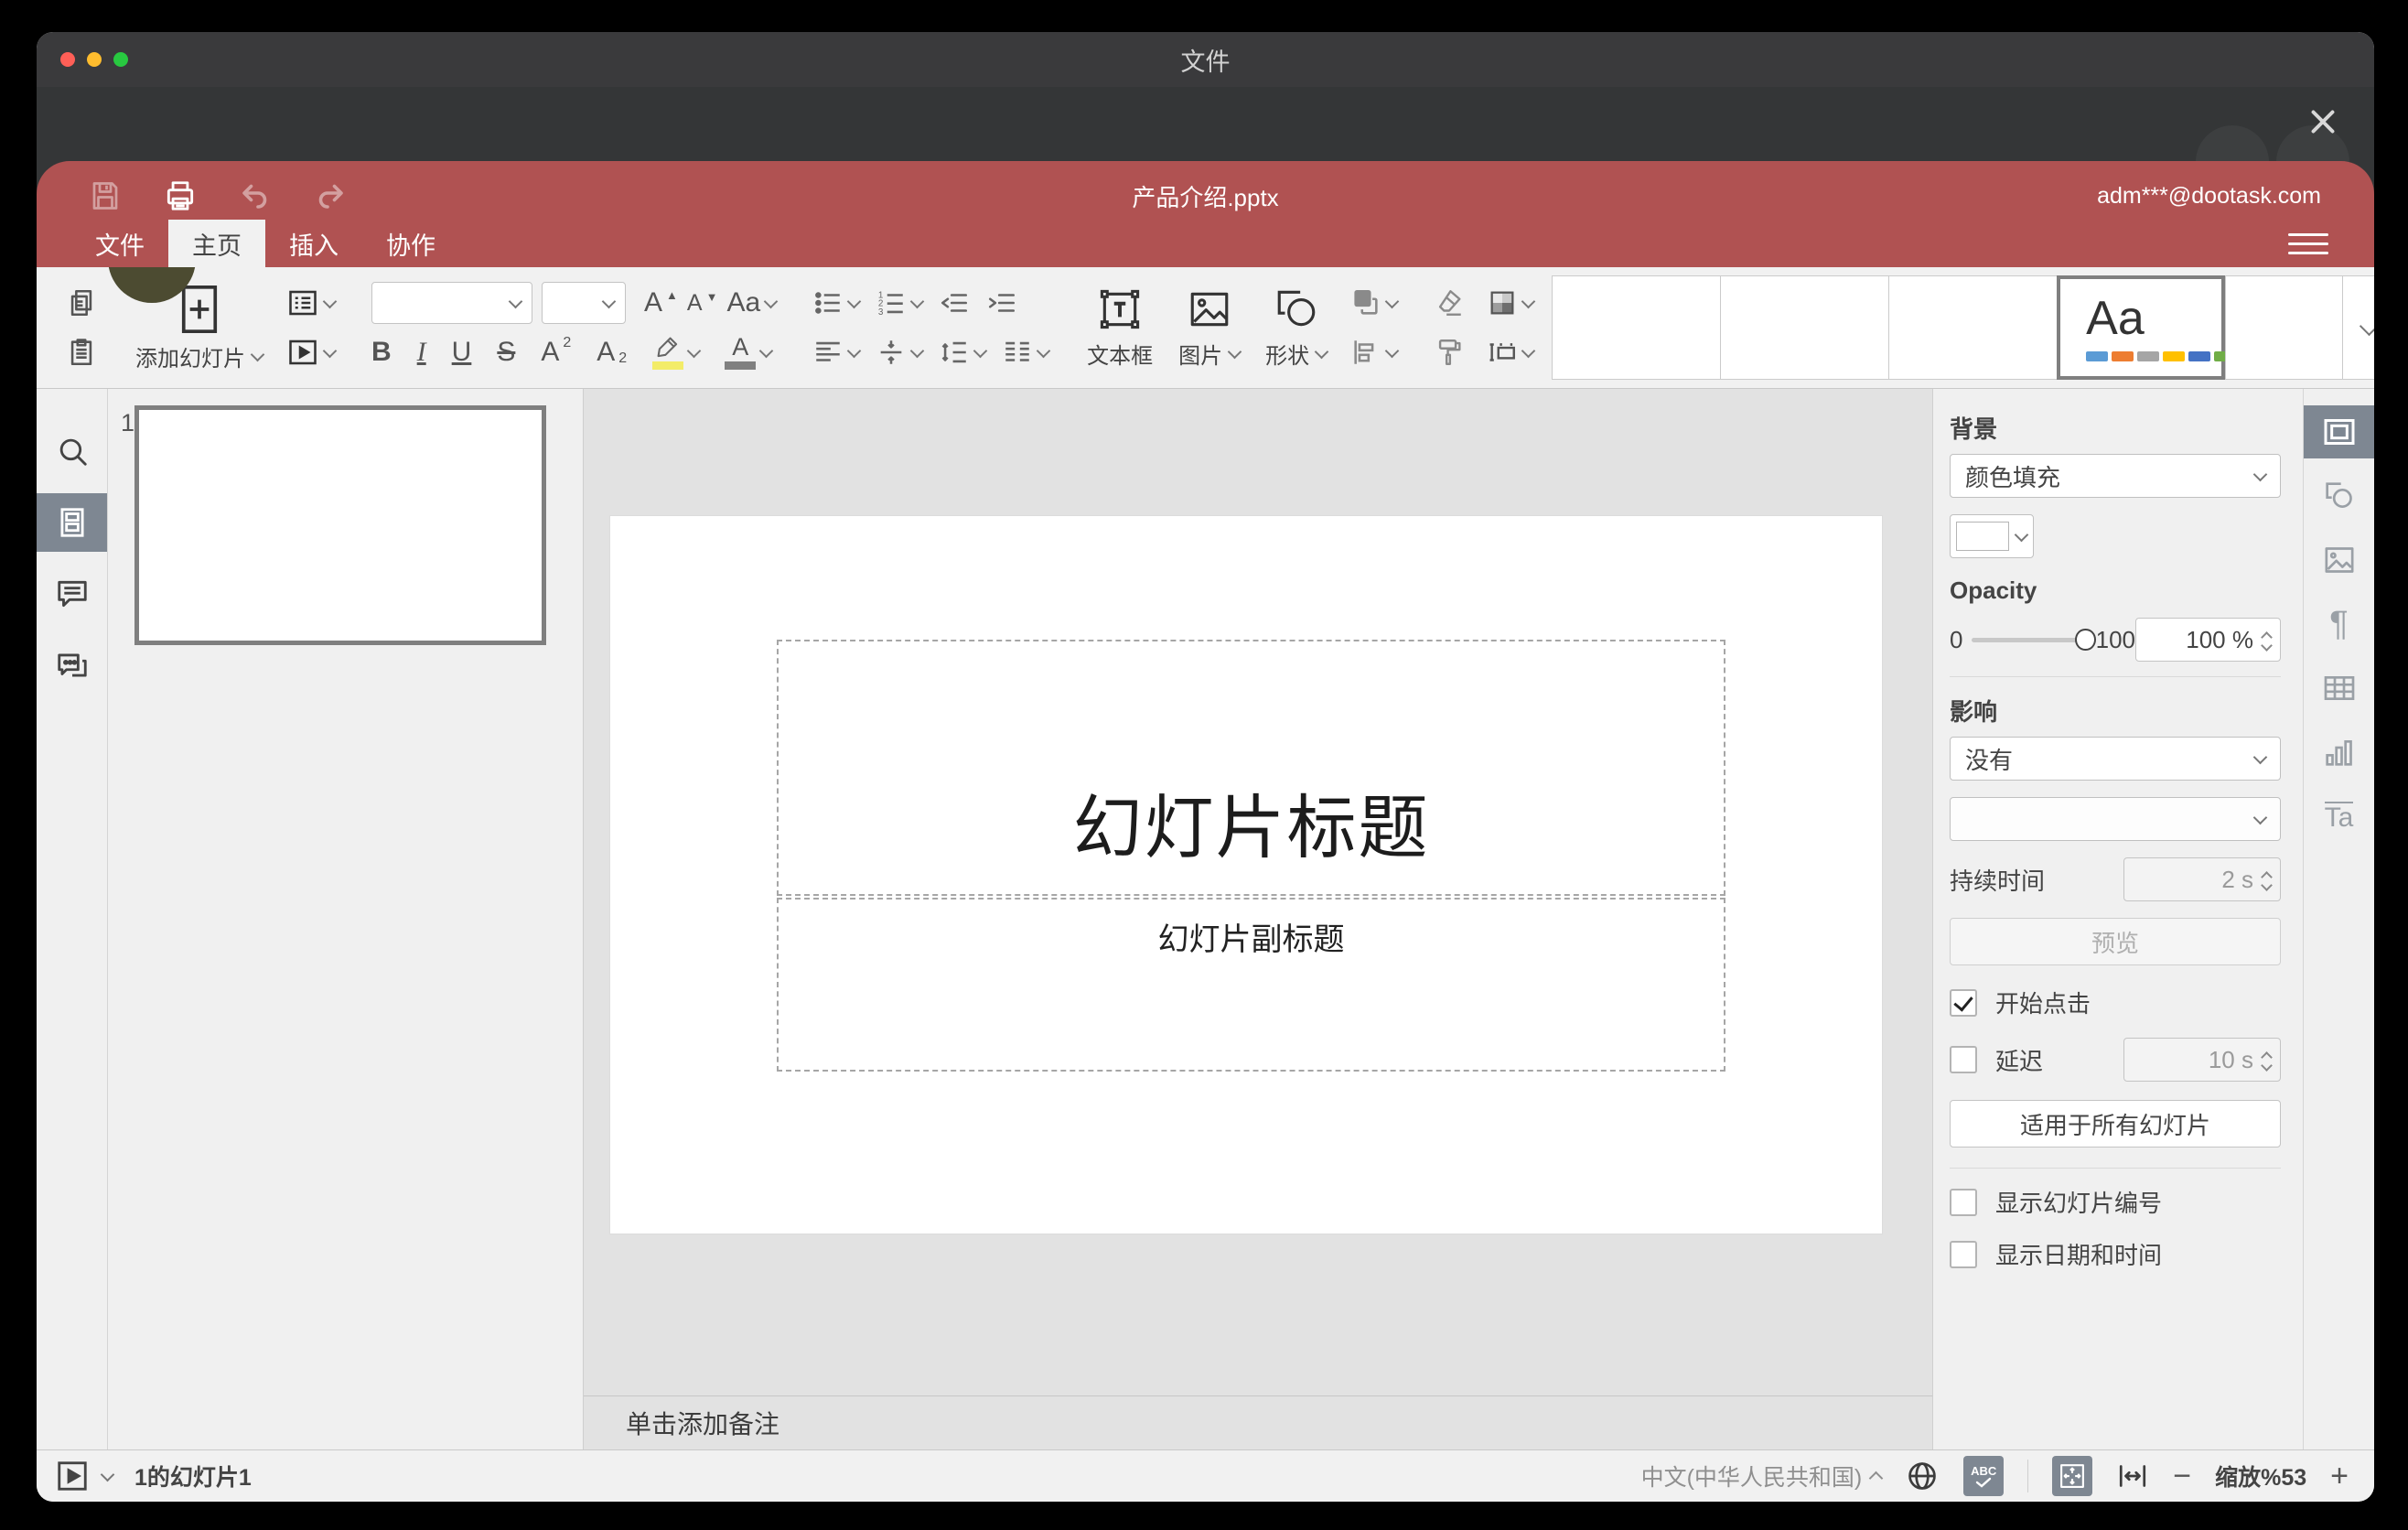 Image resolution: width=2408 pixels, height=1530 pixels. Describe the element at coordinates (1026, 352) in the screenshot. I see `columns-icon` at that location.